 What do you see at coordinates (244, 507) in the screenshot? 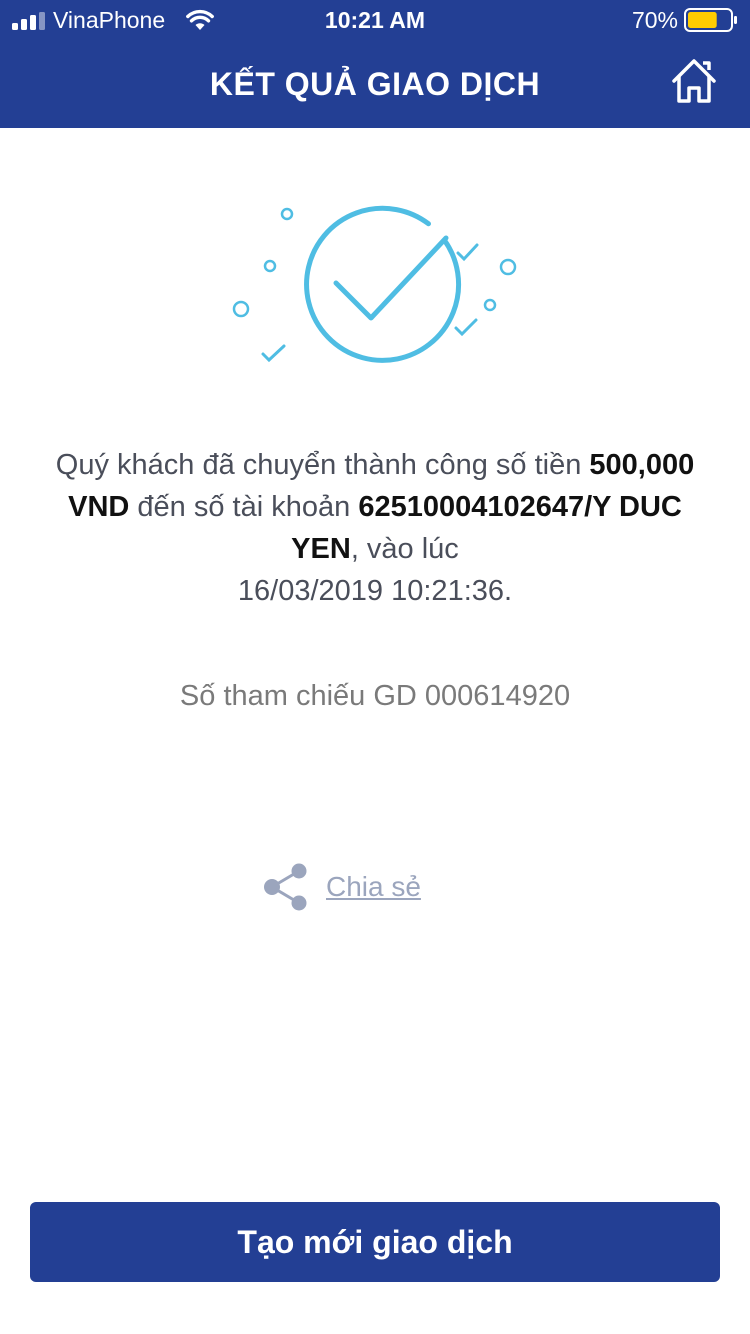
I see `message-text: đến số tài khoản` at bounding box center [244, 507].